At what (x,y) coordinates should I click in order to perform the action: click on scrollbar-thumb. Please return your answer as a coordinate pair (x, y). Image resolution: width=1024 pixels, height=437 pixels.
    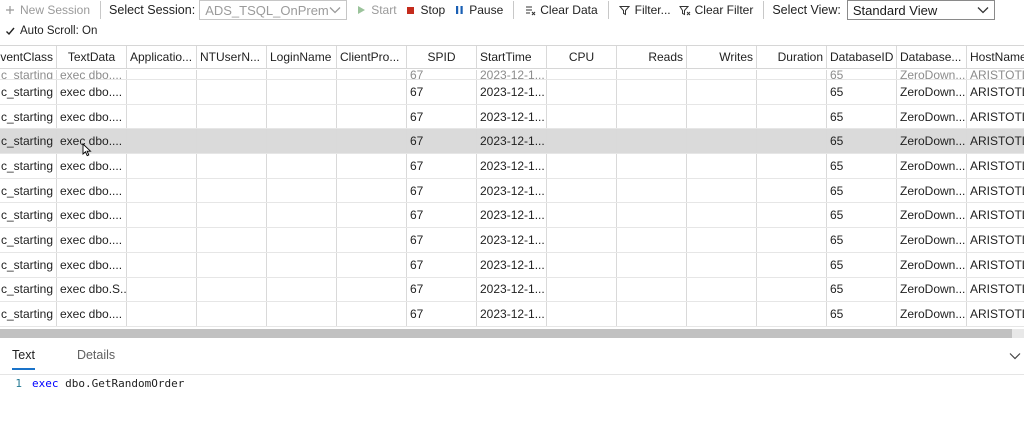
    Looking at the image, I should click on (506, 333).